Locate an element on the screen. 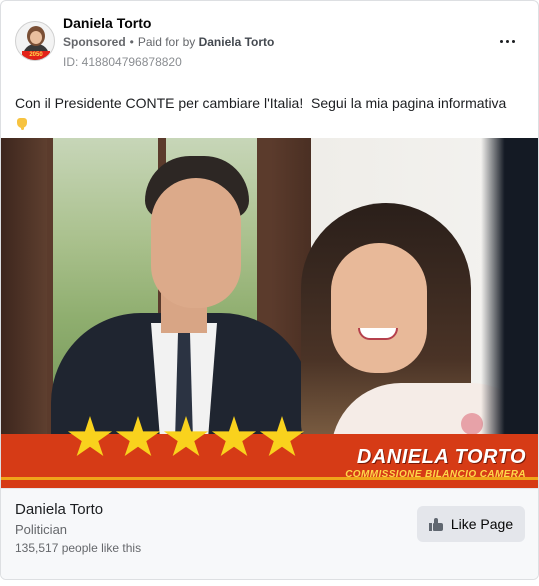 This screenshot has width=539, height=586. footer-category: Politician is located at coordinates (41, 529).